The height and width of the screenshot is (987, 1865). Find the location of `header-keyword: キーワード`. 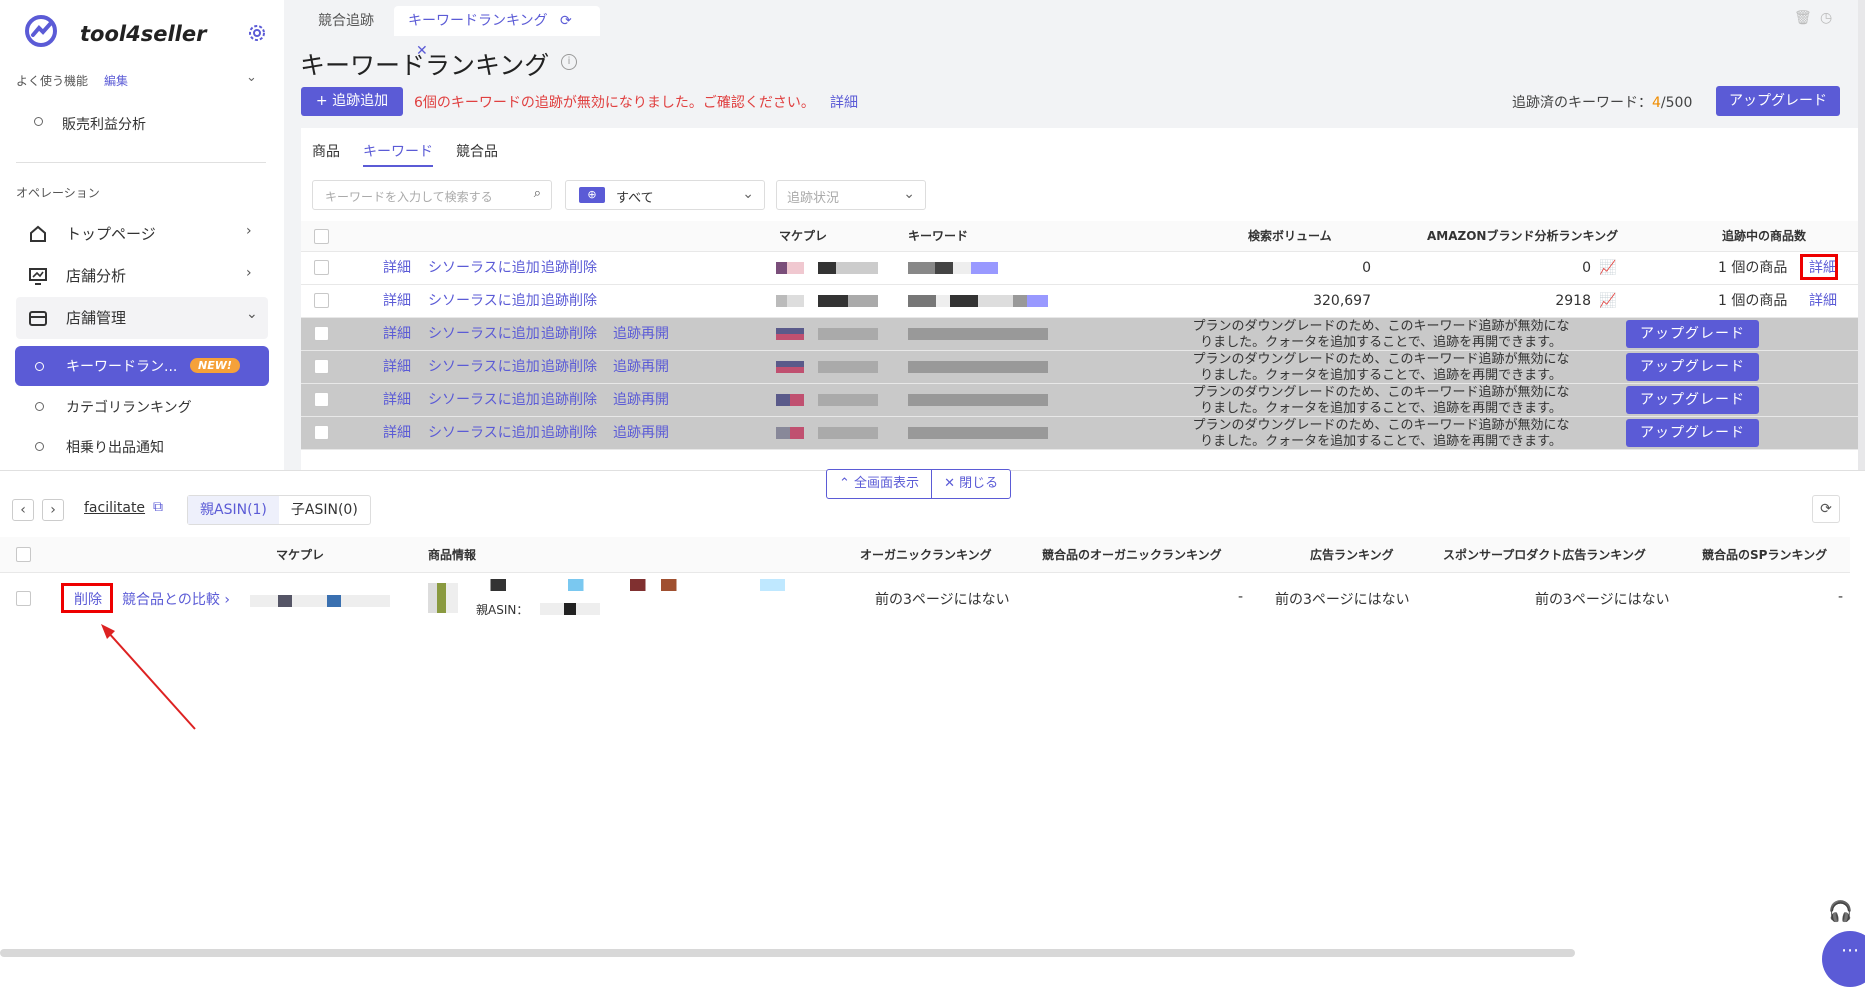

header-keyword: キーワード is located at coordinates (938, 236).